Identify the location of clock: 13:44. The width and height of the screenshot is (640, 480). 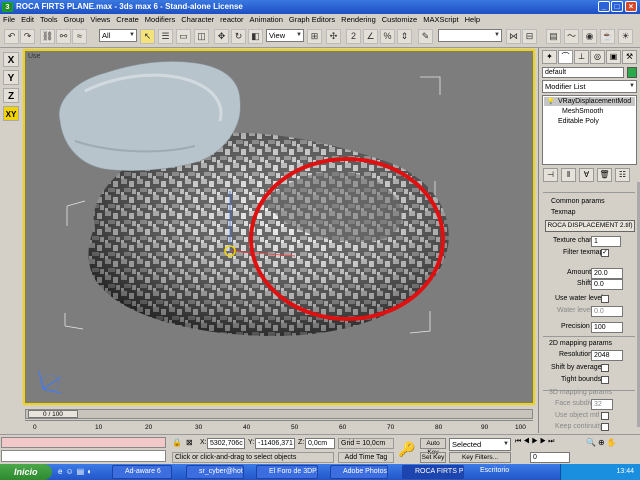
(625, 471).